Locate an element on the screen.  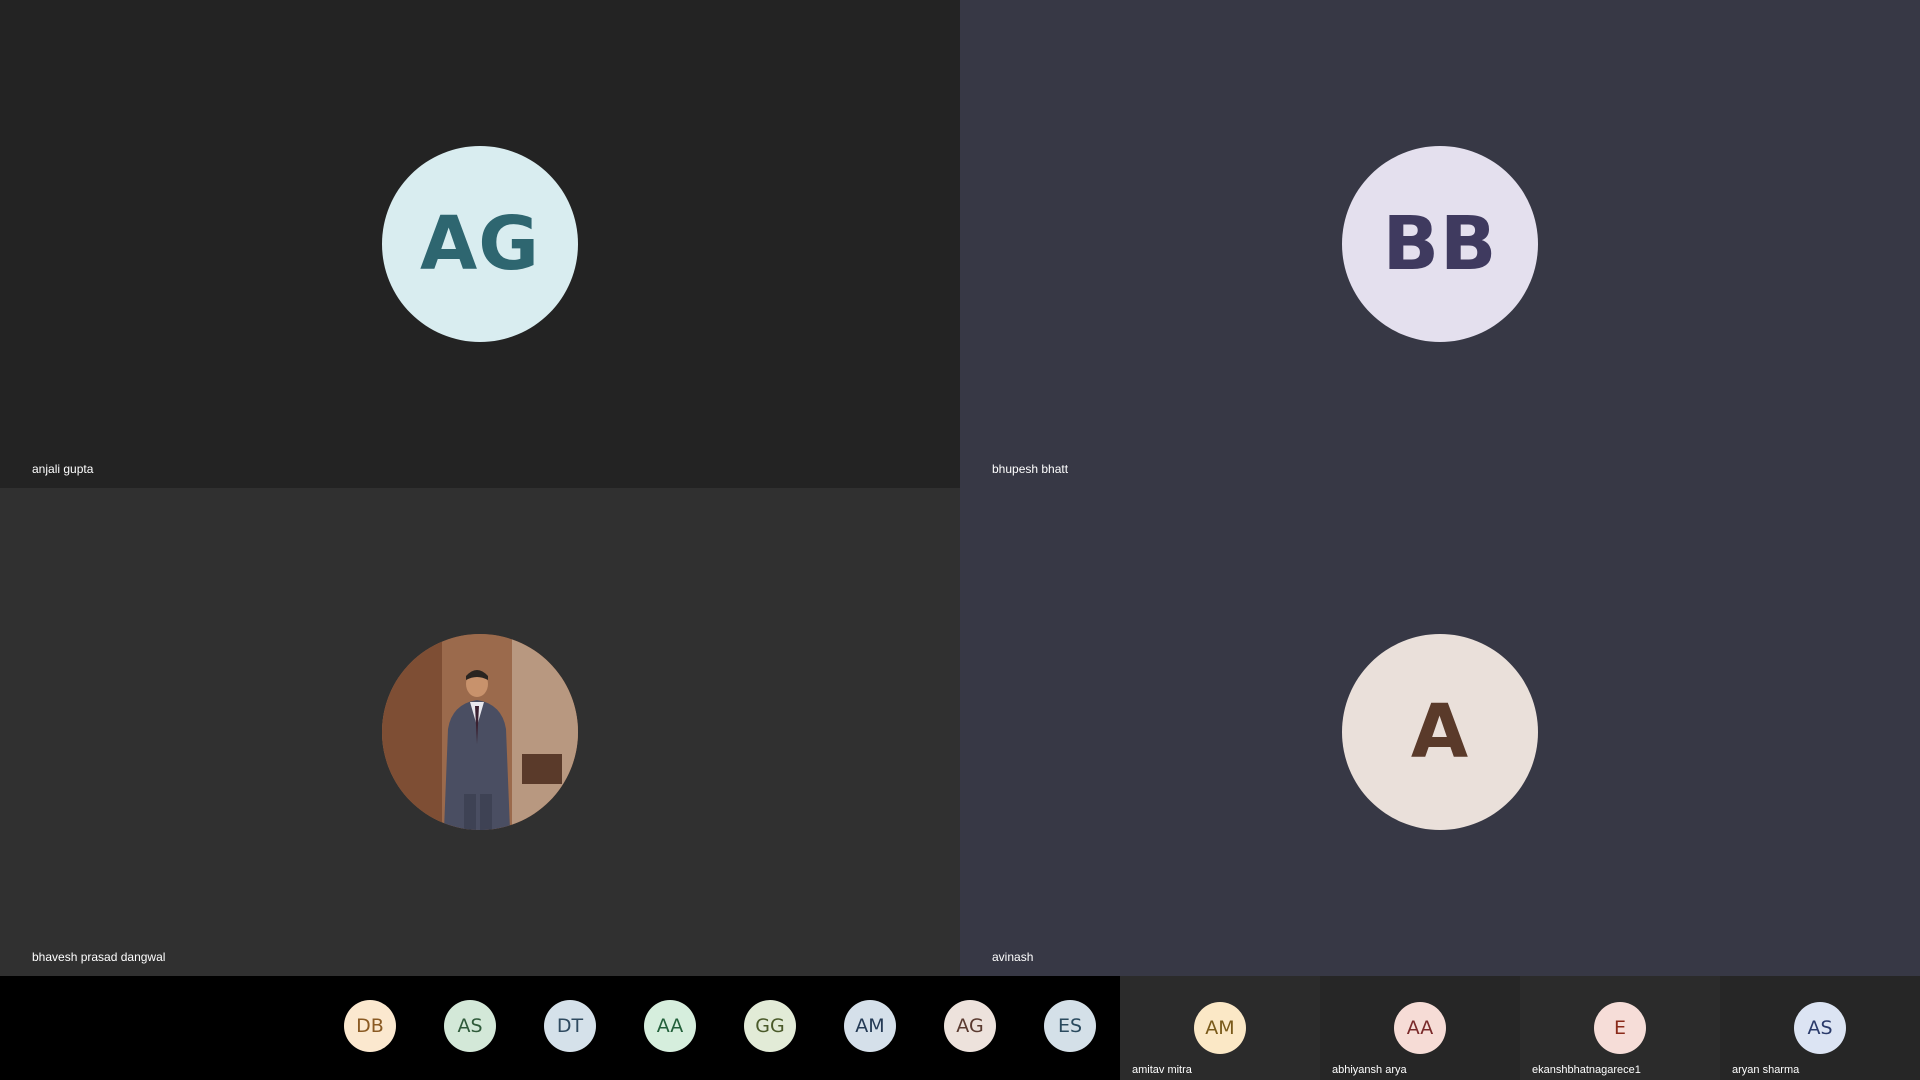
participant-name: aryan sharma is located at coordinates (1766, 1070).